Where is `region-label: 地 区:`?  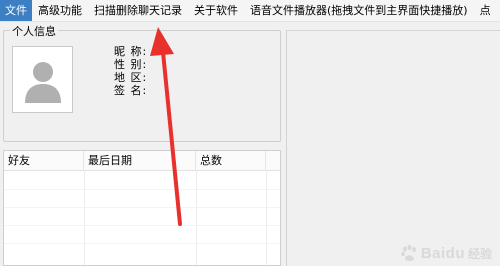 region-label: 地 区: is located at coordinates (131, 77).